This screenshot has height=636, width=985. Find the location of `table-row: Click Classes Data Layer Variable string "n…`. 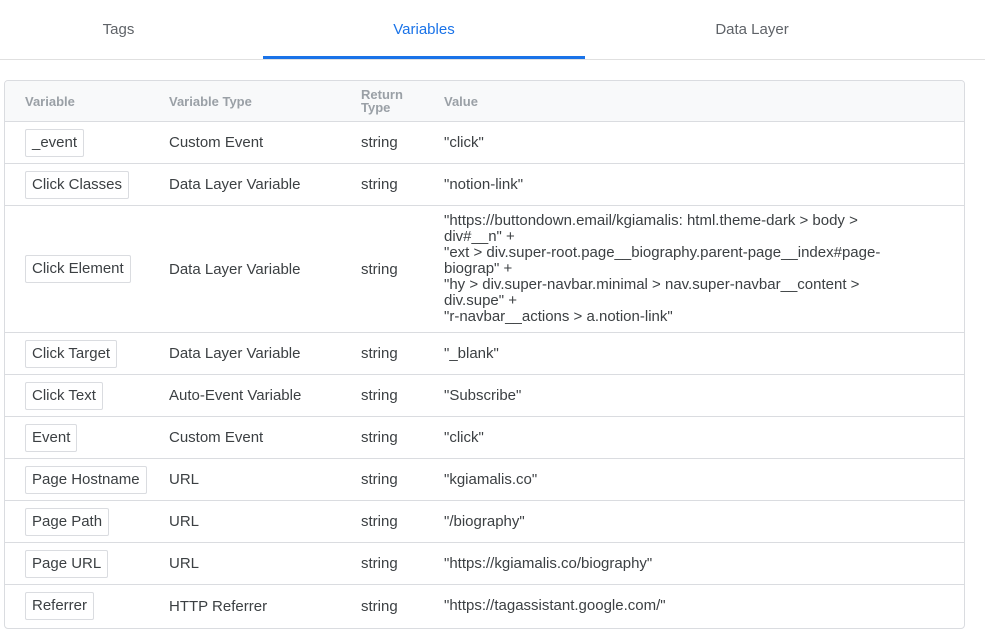

table-row: Click Classes Data Layer Variable string "n… is located at coordinates (484, 185).